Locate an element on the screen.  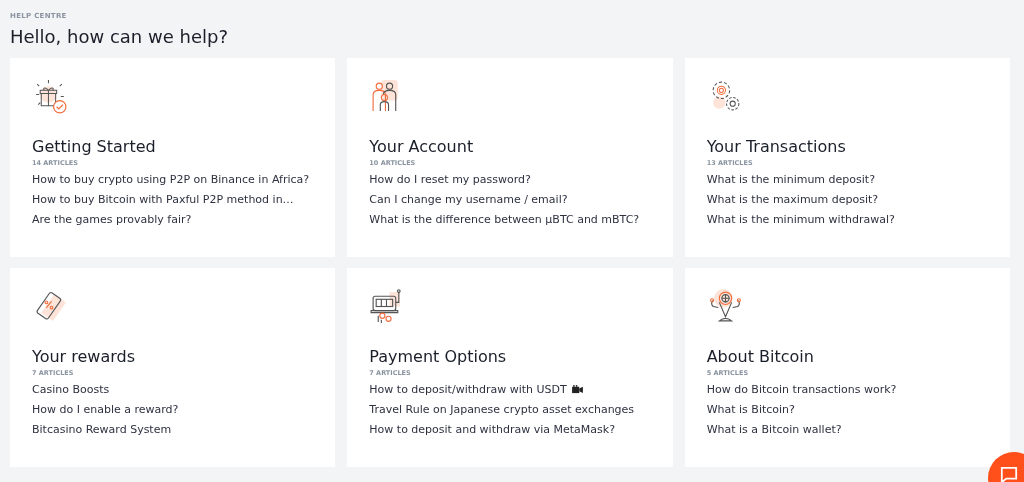
article-link: How do I reset my password? is located at coordinates (504, 179).